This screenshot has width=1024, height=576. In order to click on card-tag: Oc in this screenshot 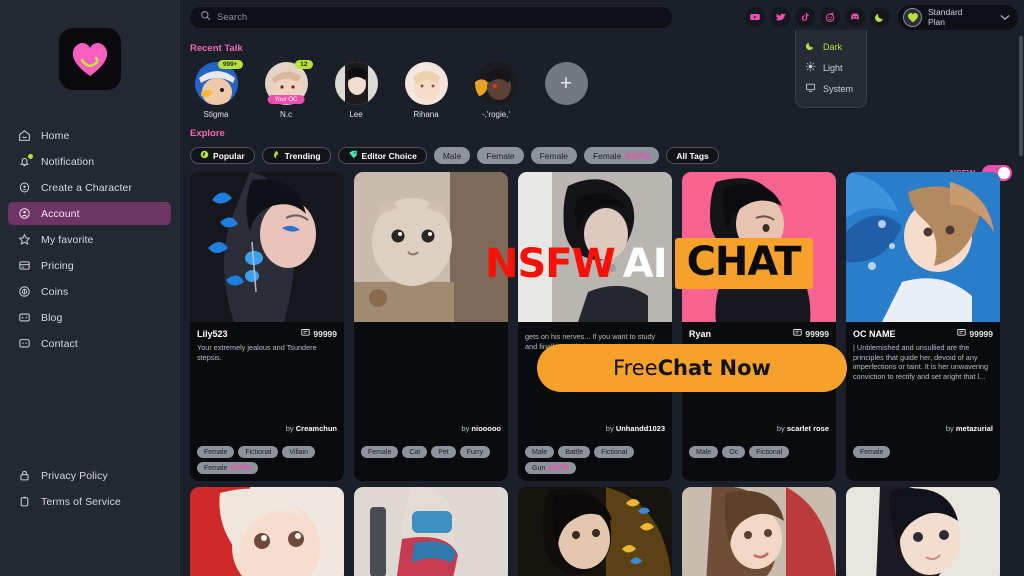, I will do `click(734, 452)`.